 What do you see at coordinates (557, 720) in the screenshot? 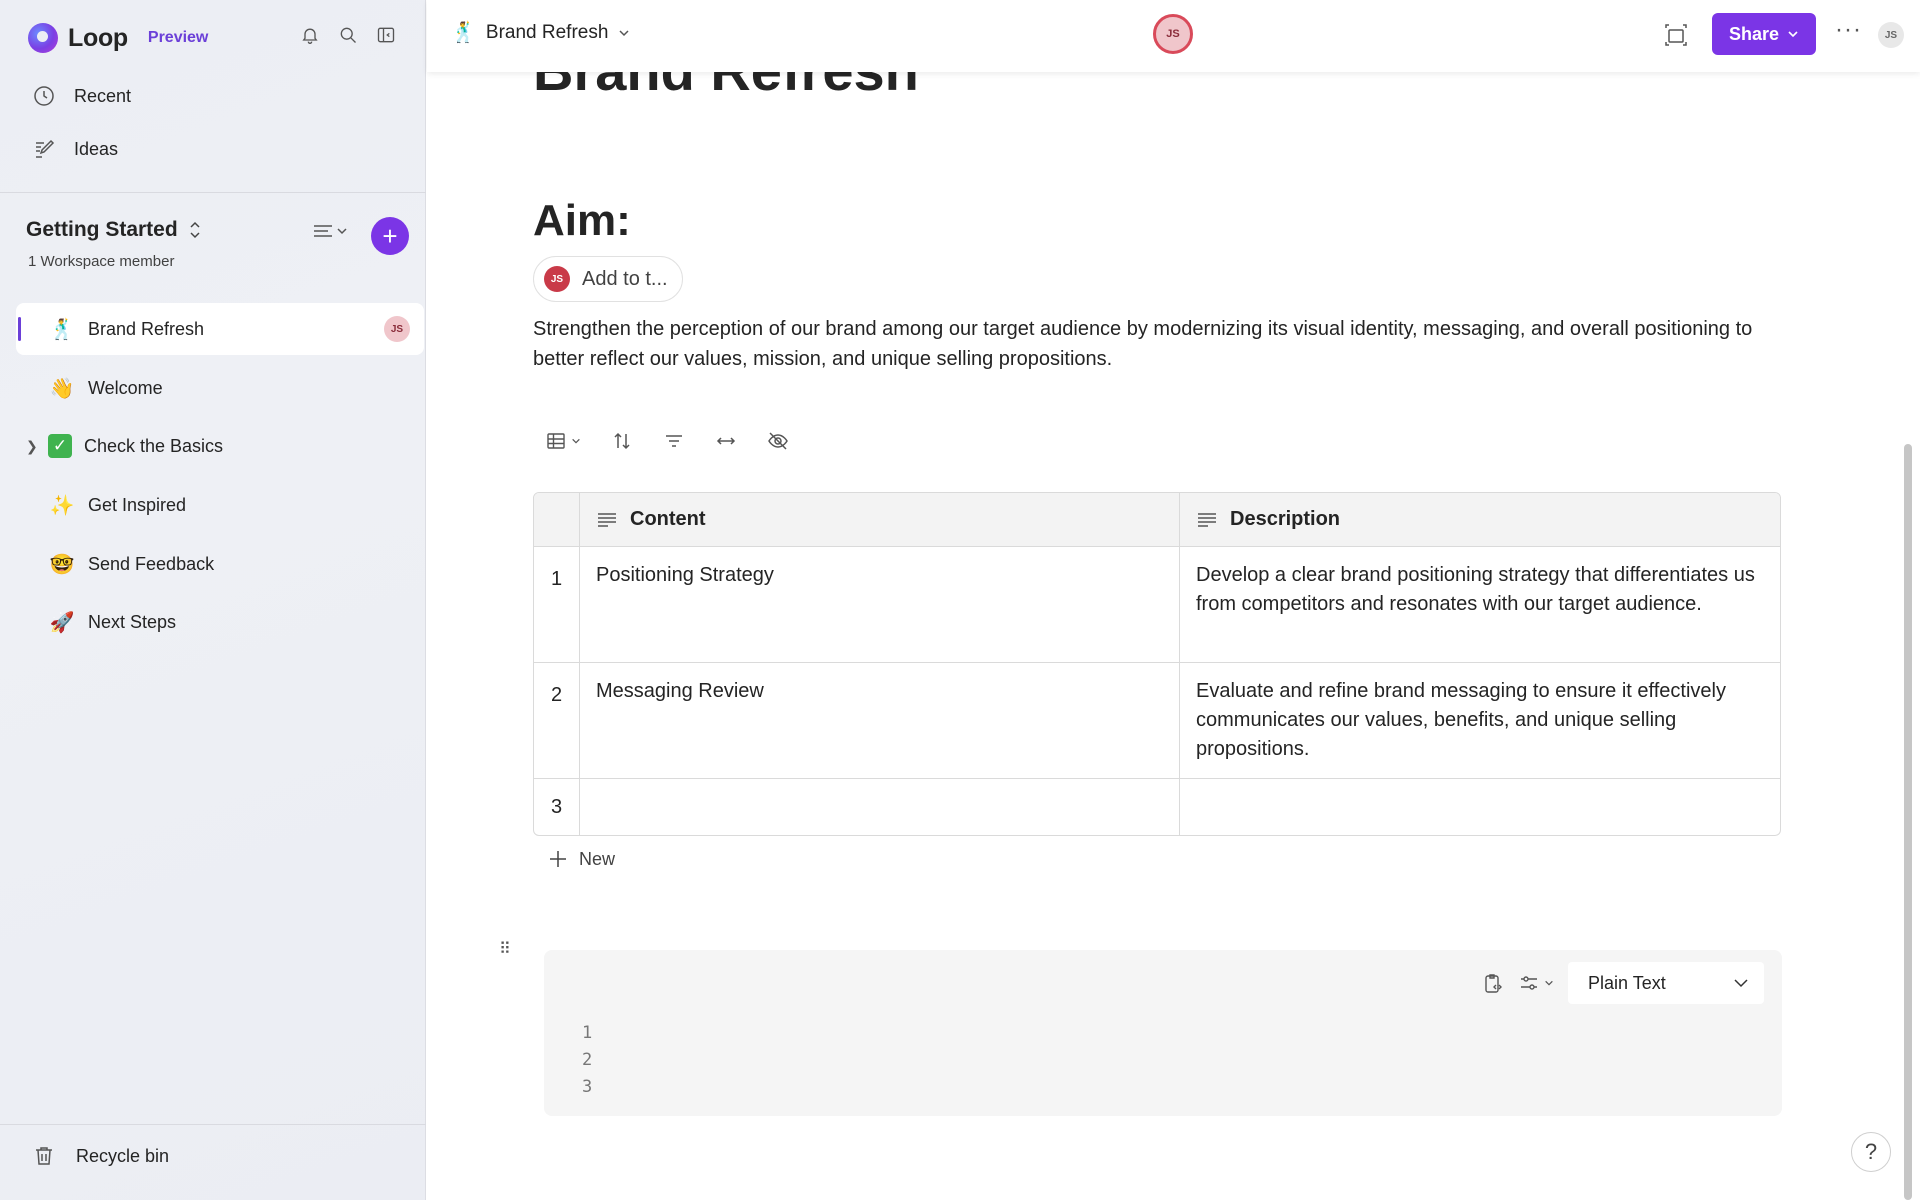
I see `row-number: 2` at bounding box center [557, 720].